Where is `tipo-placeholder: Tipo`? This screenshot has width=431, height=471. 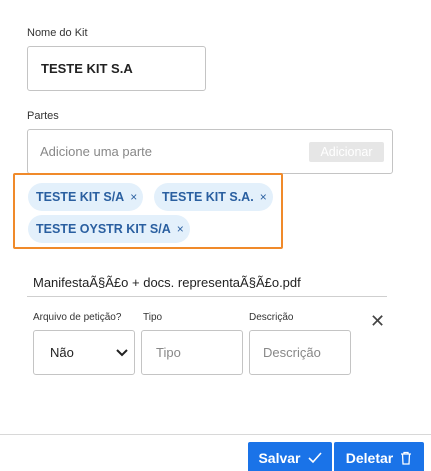 tipo-placeholder: Tipo is located at coordinates (168, 352).